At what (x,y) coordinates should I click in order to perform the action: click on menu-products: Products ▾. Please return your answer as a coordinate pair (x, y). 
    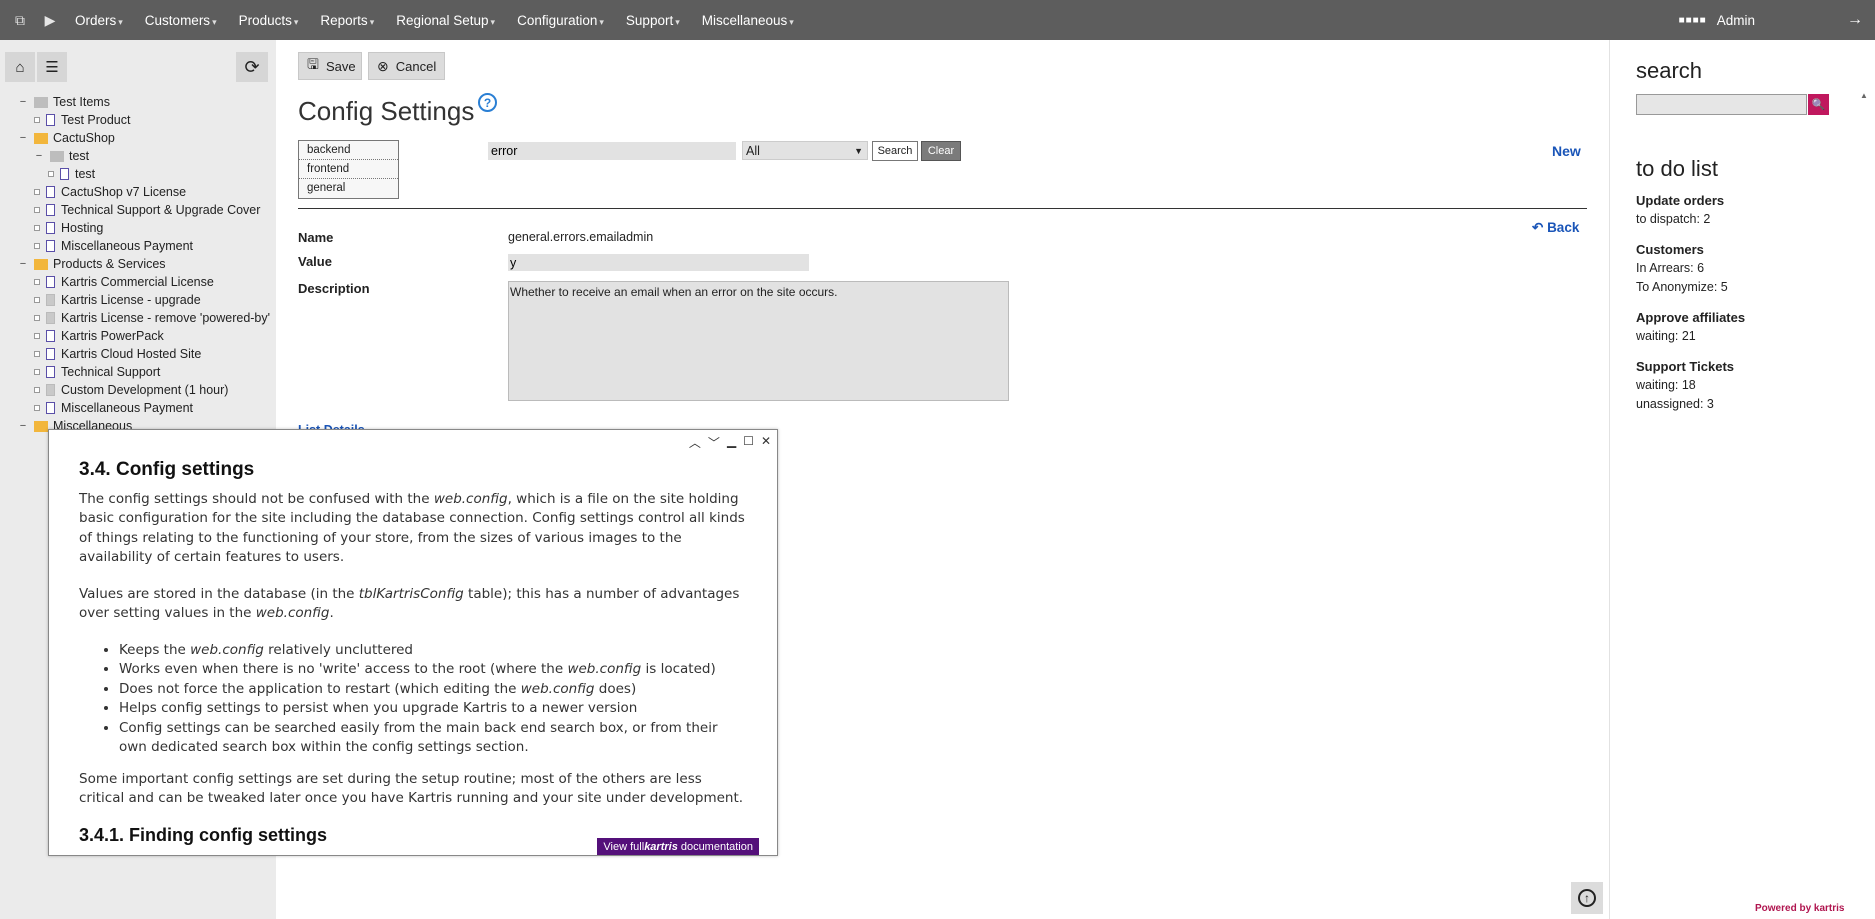
    Looking at the image, I should click on (269, 20).